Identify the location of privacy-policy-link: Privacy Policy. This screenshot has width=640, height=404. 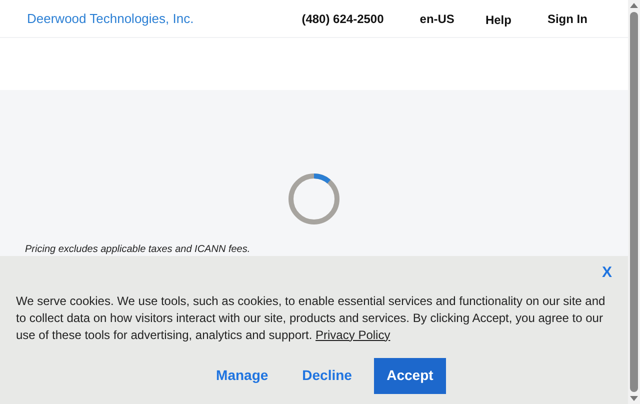
(353, 335).